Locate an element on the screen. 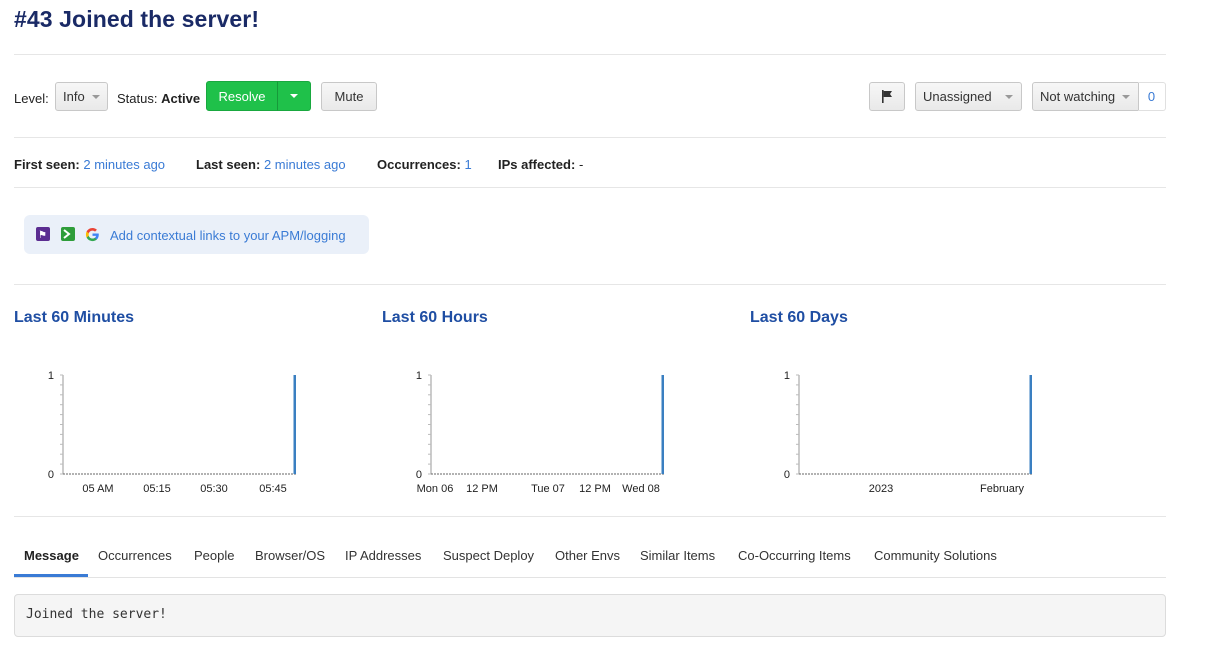  chart-title-hours: Last 60 Hours is located at coordinates (435, 317).